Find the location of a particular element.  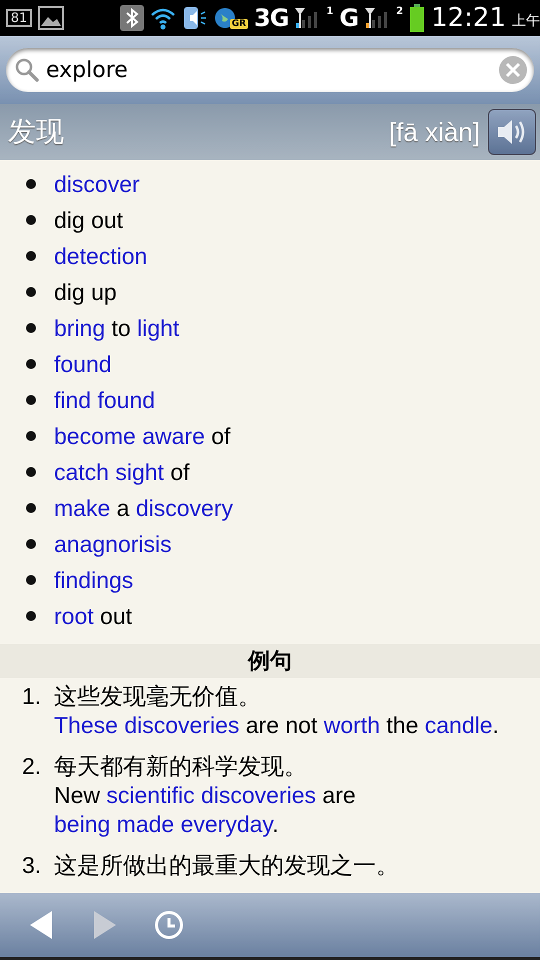

forward-icon is located at coordinates (104, 925).